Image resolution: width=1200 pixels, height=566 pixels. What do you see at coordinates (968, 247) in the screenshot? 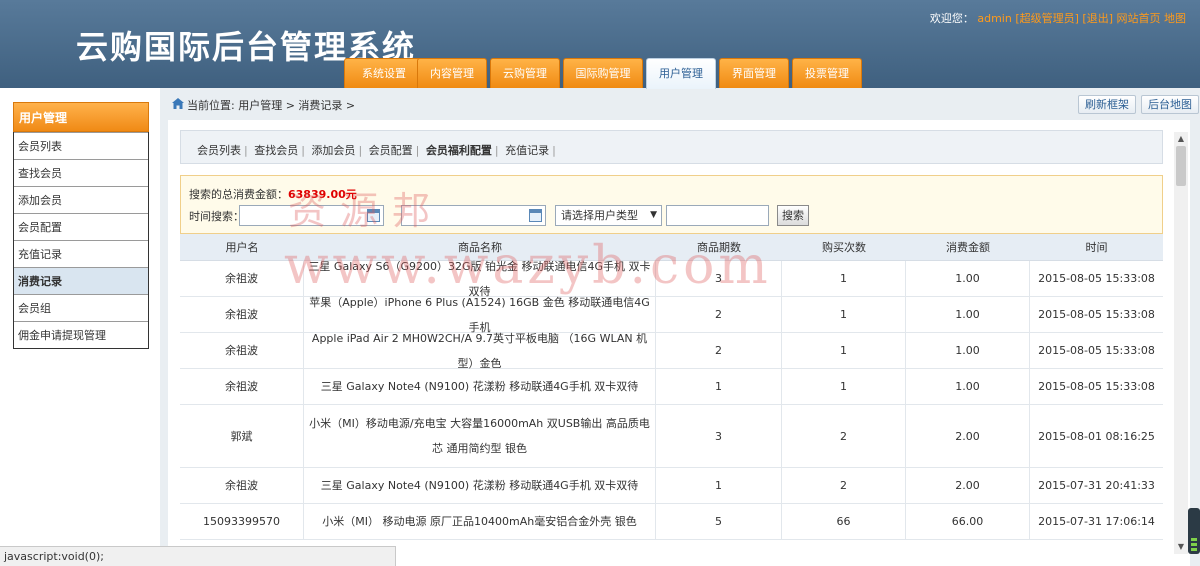
I see `column-header-amount: 消费金额` at bounding box center [968, 247].